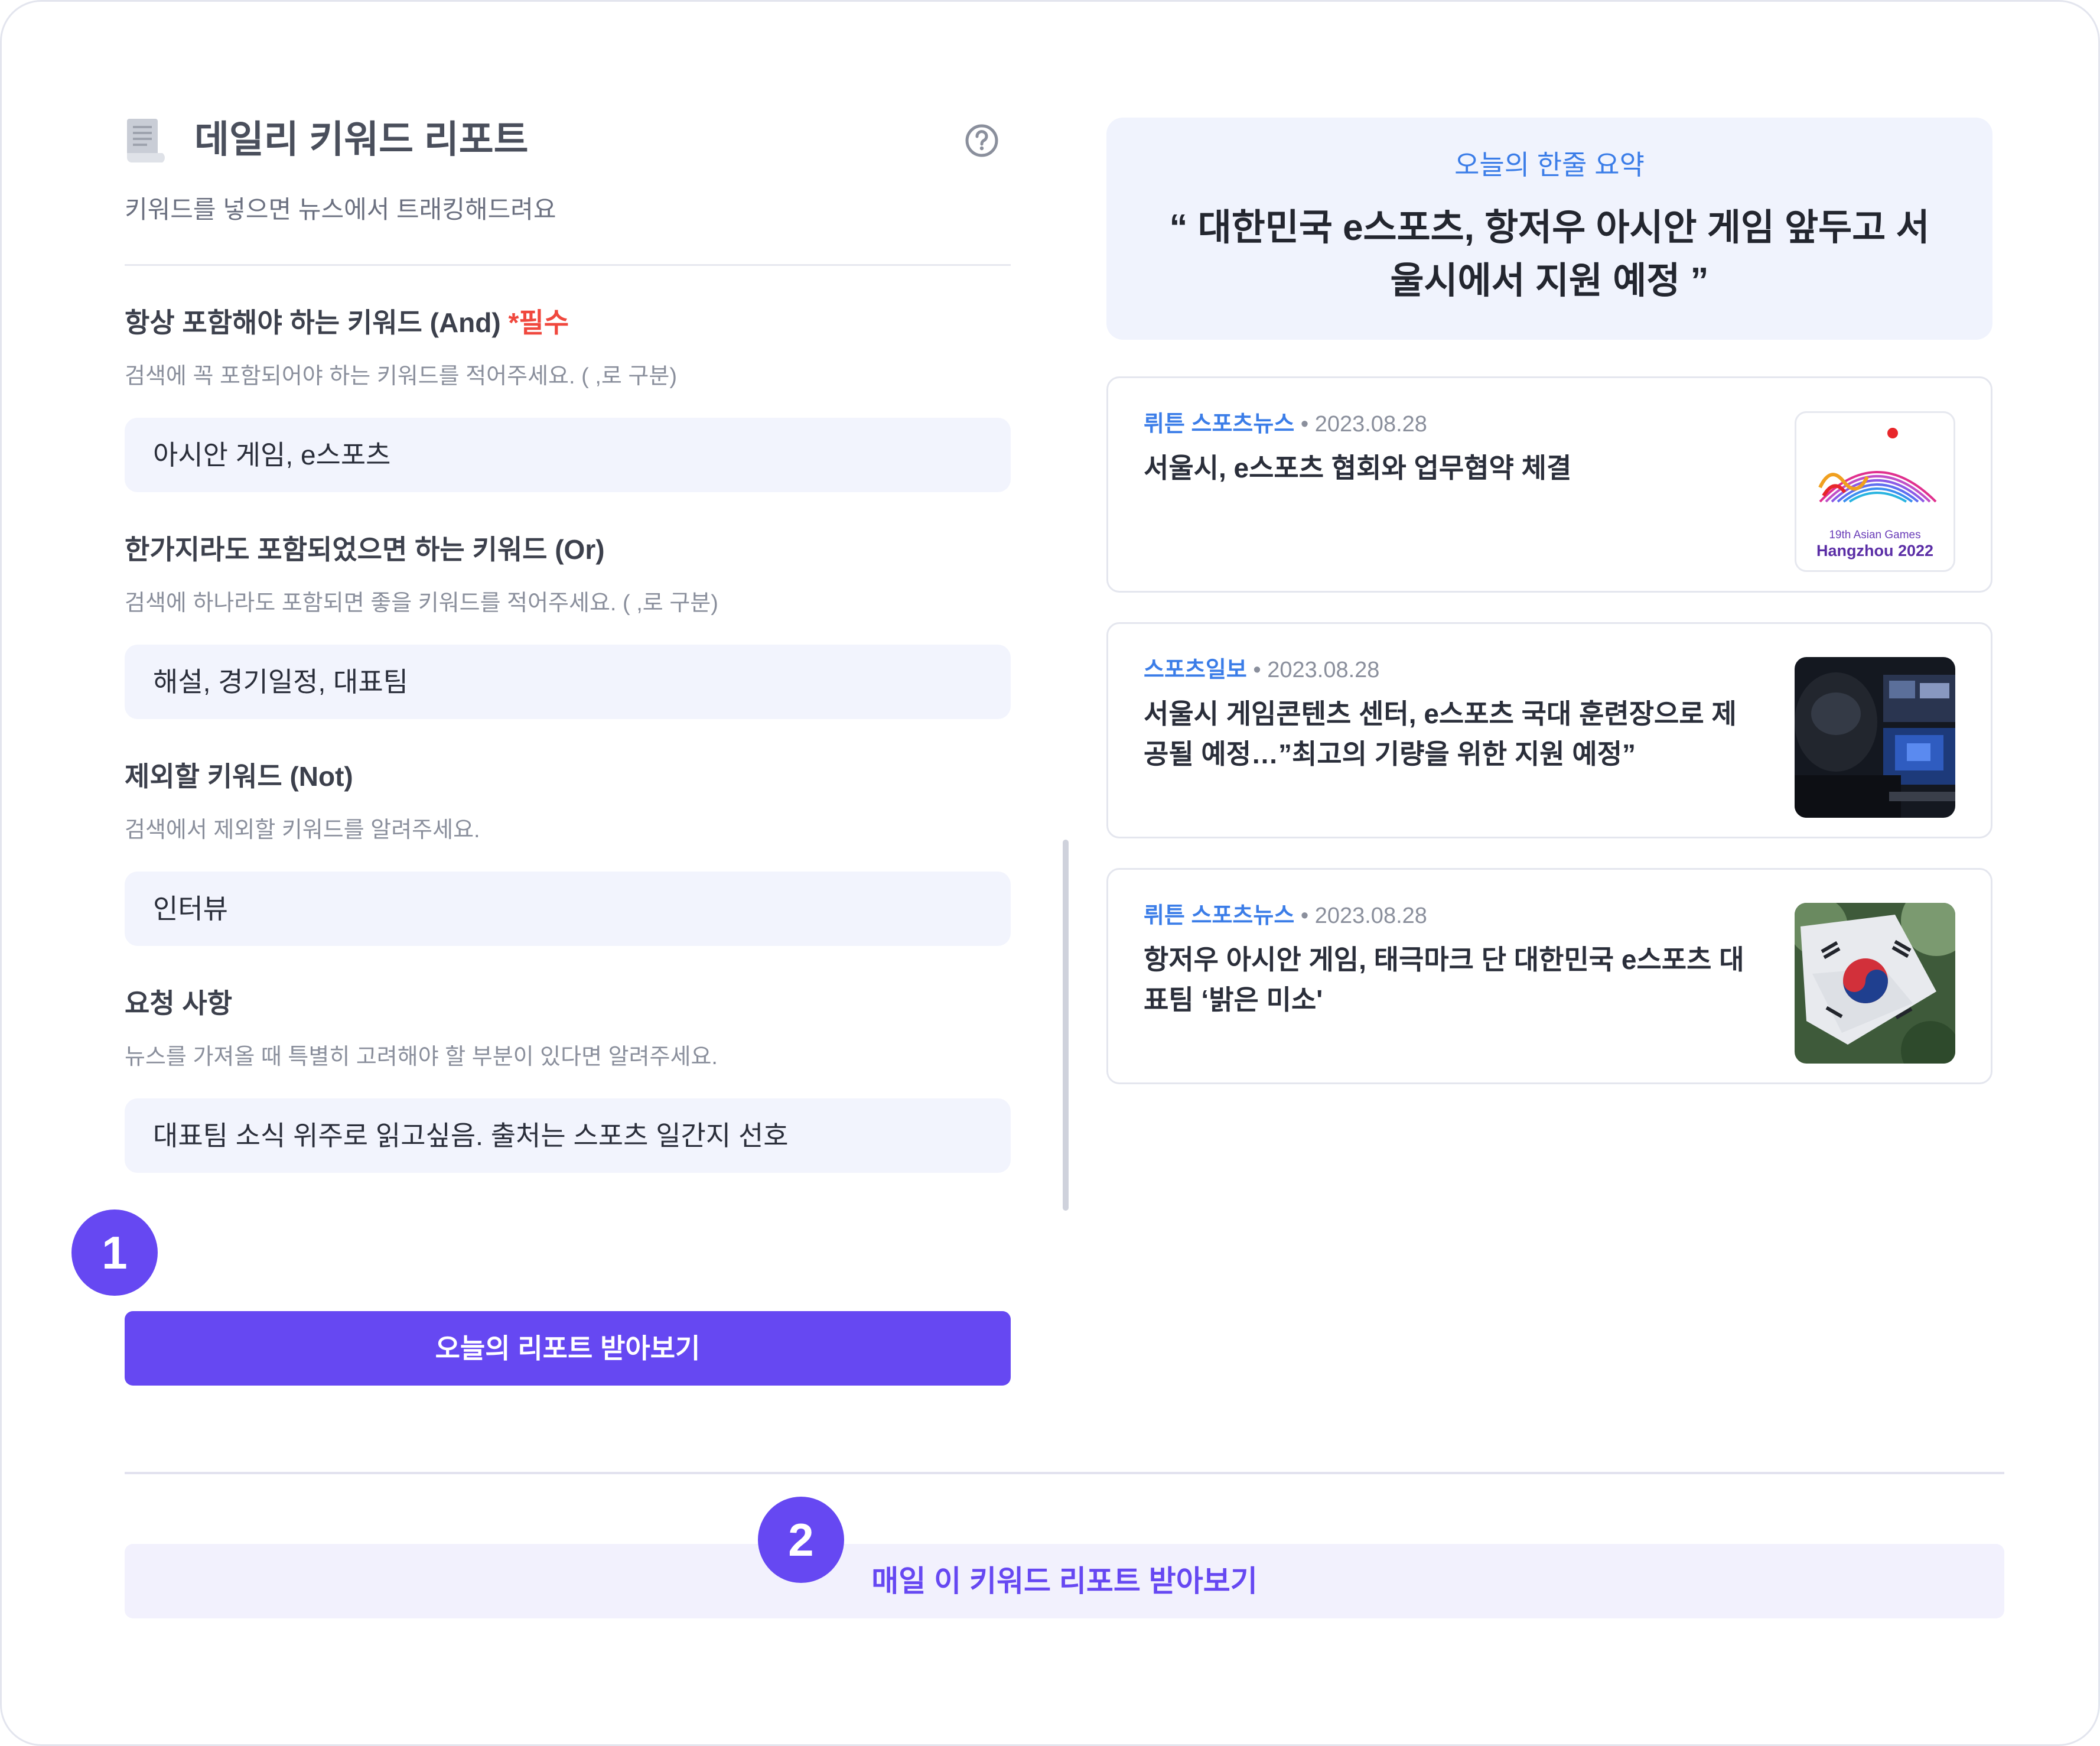 This screenshot has width=2100, height=1746. What do you see at coordinates (401, 377) in the screenshot?
I see `and-keywords-hint: 검색에 꼭 포함되어야 하는 키워드를 적어주세요. ( ,로 구분)` at bounding box center [401, 377].